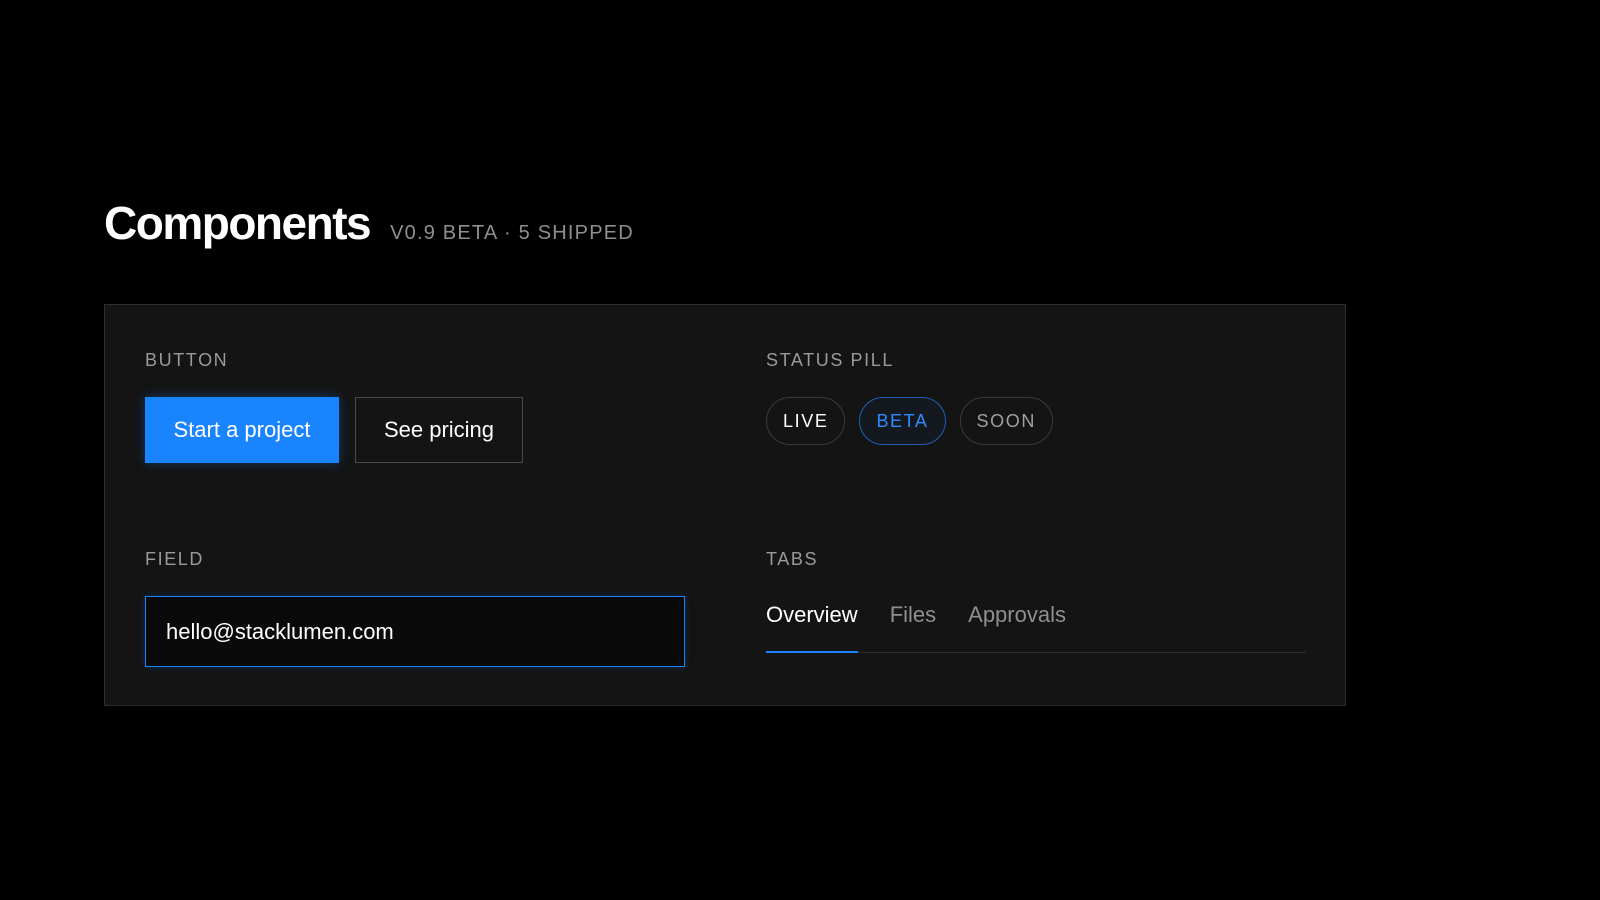 This screenshot has width=1600, height=900. I want to click on tab-overview: Overview, so click(812, 624).